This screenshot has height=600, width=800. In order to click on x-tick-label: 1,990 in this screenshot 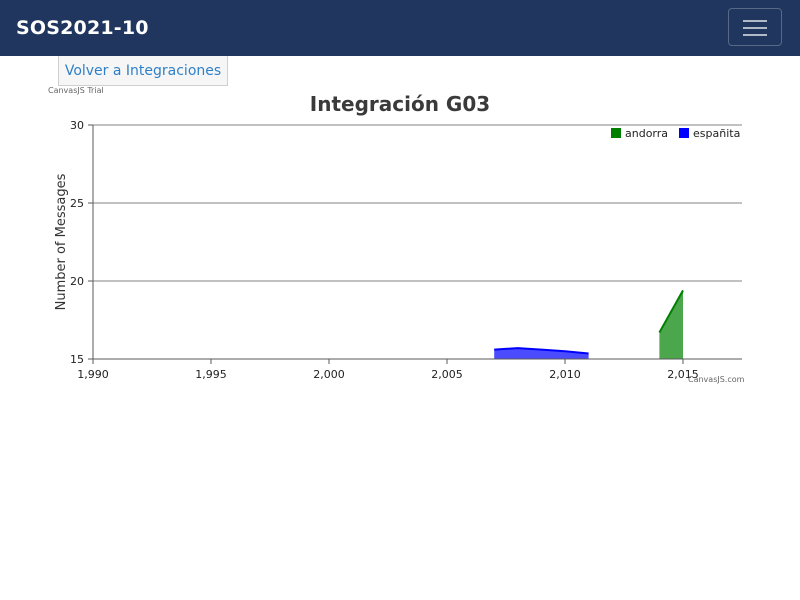, I will do `click(93, 374)`.